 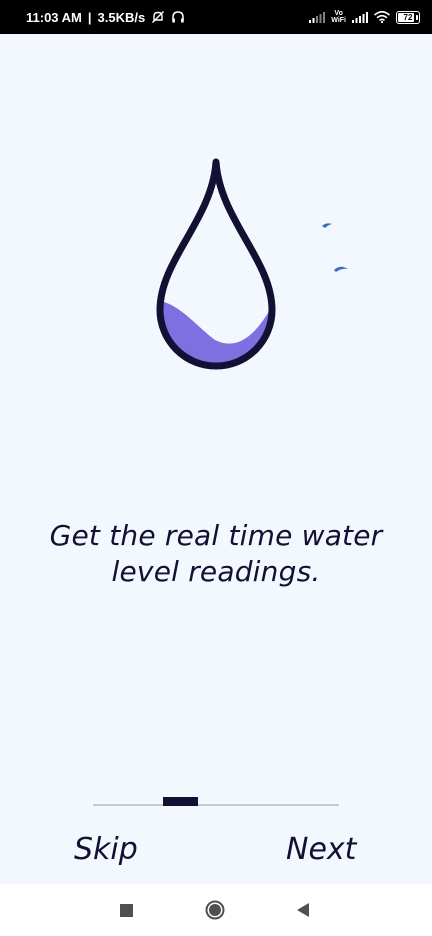 I want to click on volte-wifi-badge: Vo WiFi, so click(x=338, y=17).